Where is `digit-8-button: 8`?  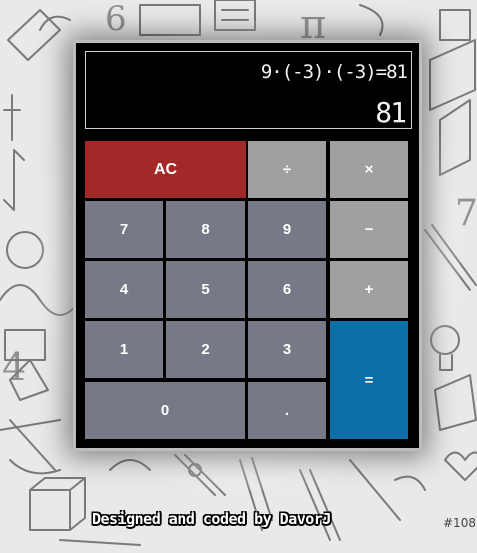
digit-8-button: 8 is located at coordinates (205, 229).